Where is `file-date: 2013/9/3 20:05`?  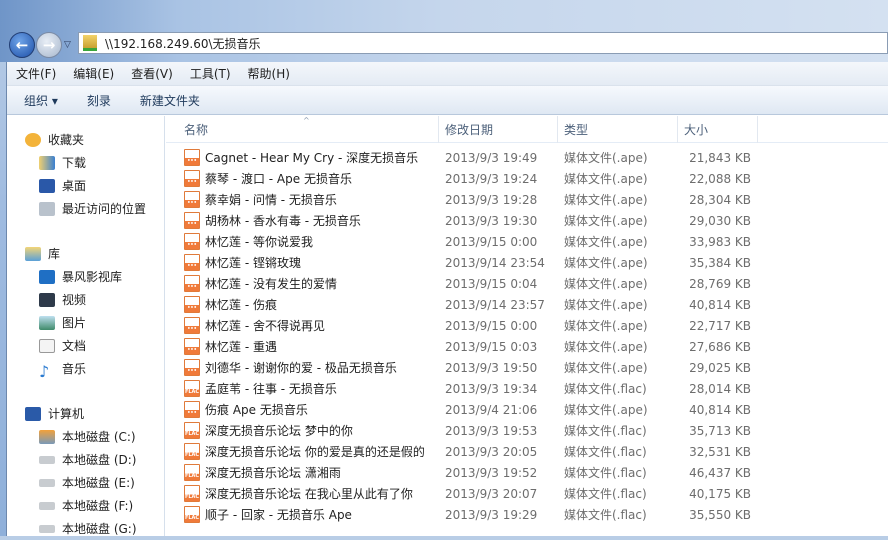
file-date: 2013/9/3 20:05 is located at coordinates (491, 451).